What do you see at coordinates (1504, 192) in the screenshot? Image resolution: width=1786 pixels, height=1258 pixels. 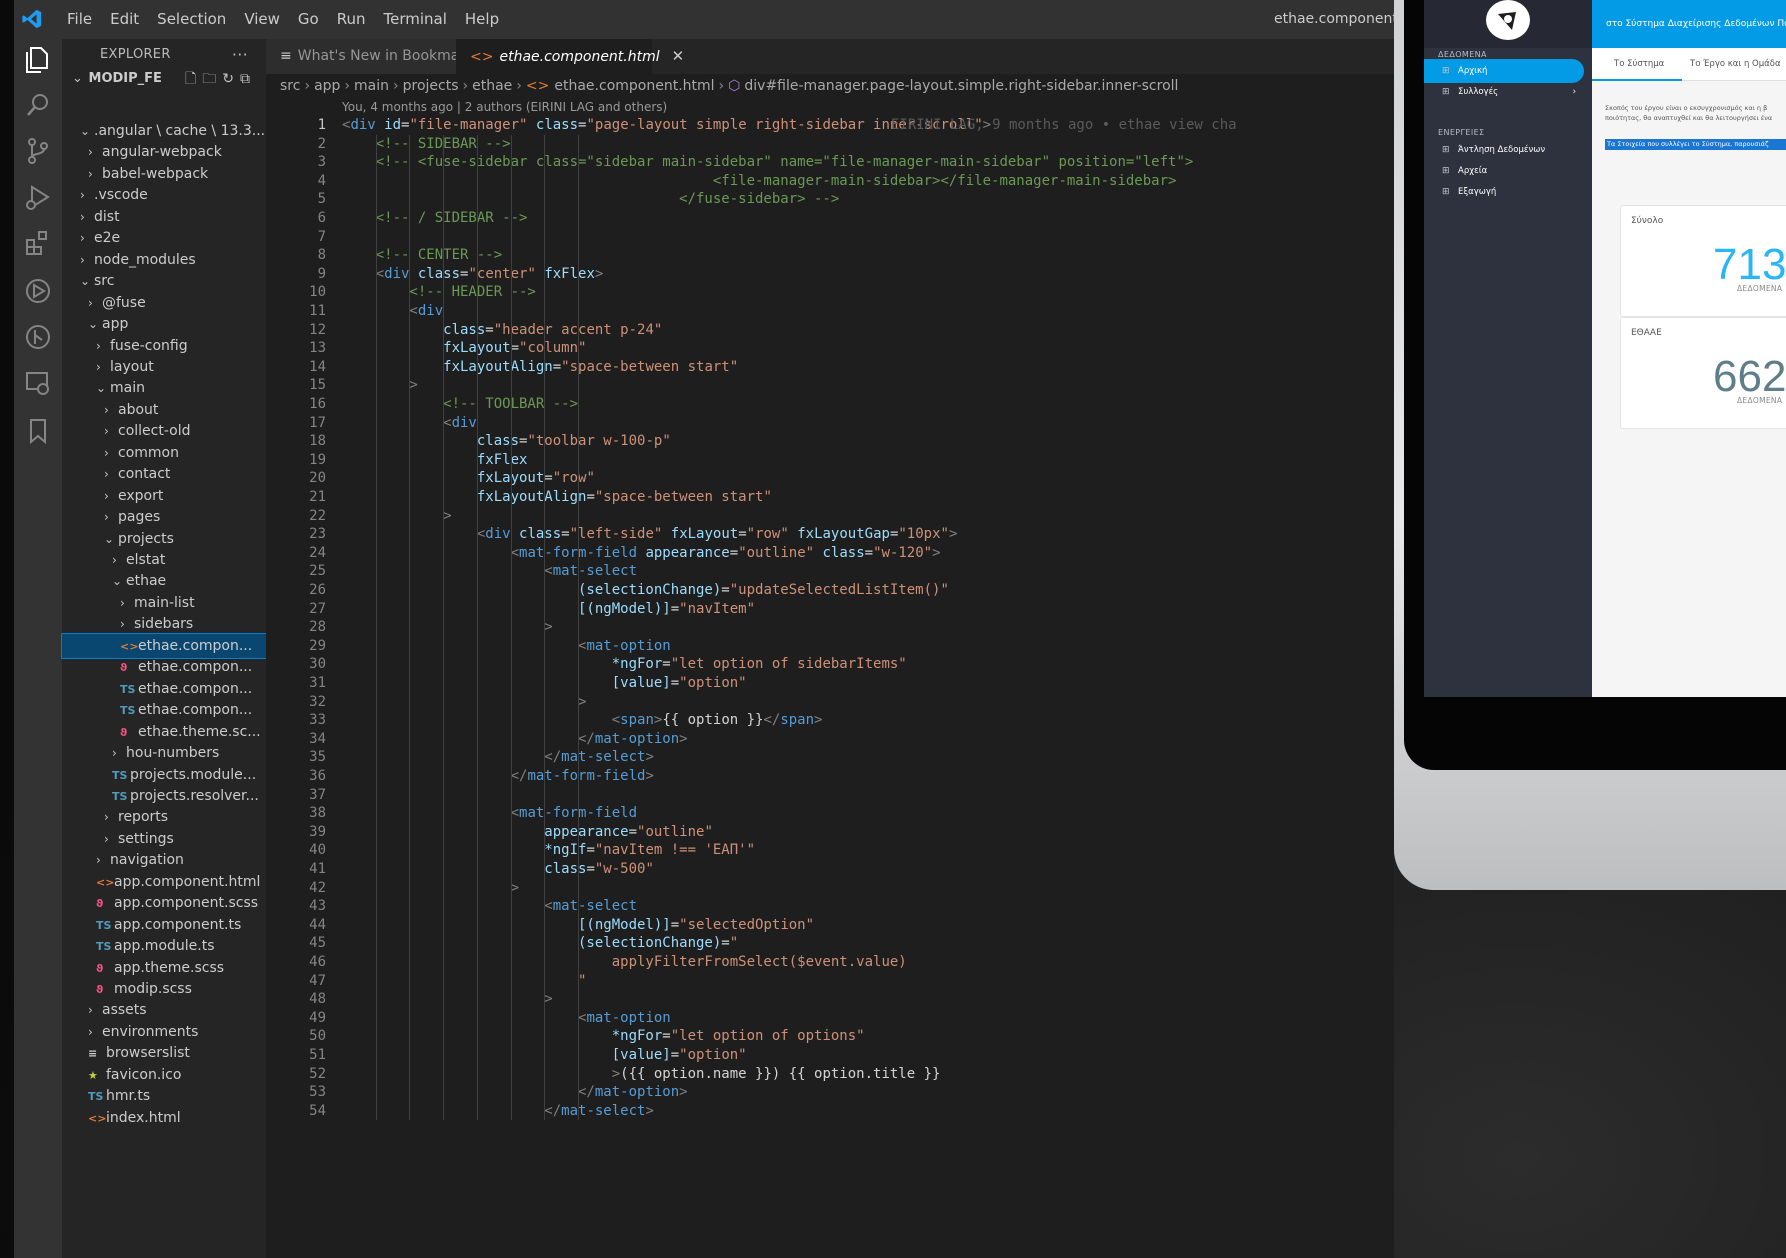 I see `webapp-nav-item: ⊞ Εξαγωγή` at bounding box center [1504, 192].